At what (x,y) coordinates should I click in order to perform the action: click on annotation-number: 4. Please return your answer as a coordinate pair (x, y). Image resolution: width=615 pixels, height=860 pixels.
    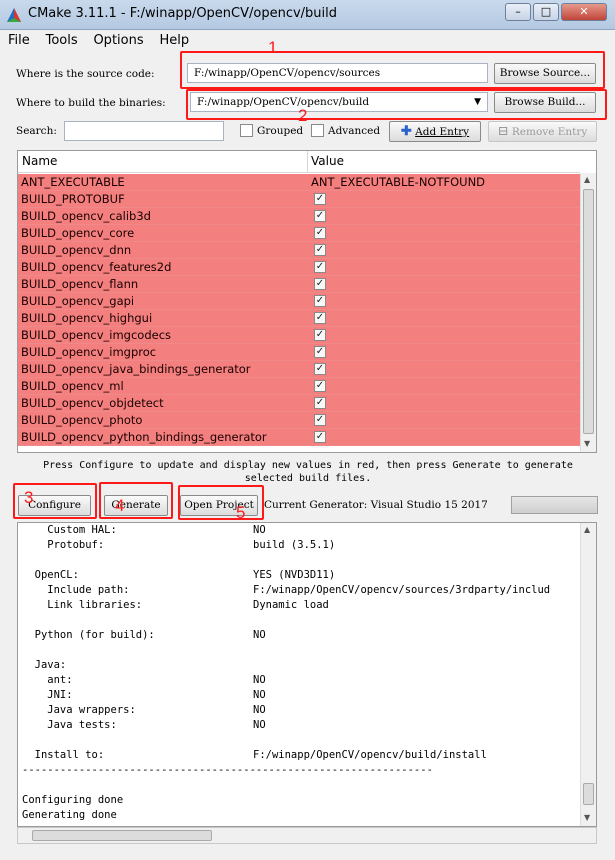
    Looking at the image, I should click on (120, 505).